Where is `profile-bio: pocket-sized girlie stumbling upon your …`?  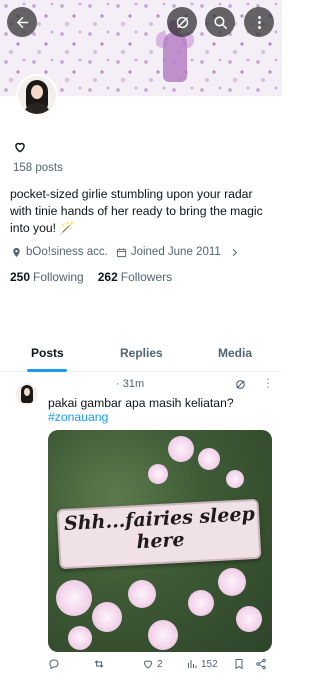 profile-bio: pocket-sized girlie stumbling upon your … is located at coordinates (136, 211).